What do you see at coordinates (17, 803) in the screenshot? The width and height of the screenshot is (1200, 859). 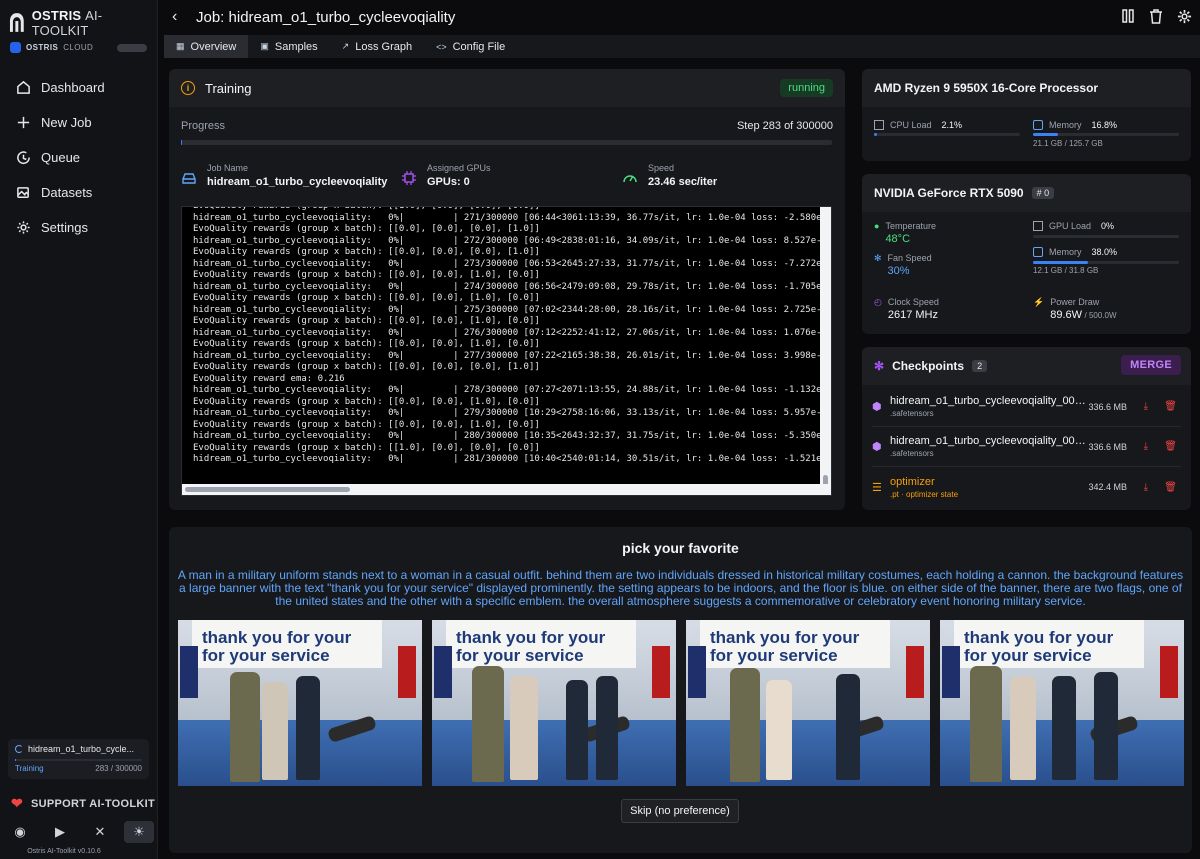 I see `heart-icon: ❤` at bounding box center [17, 803].